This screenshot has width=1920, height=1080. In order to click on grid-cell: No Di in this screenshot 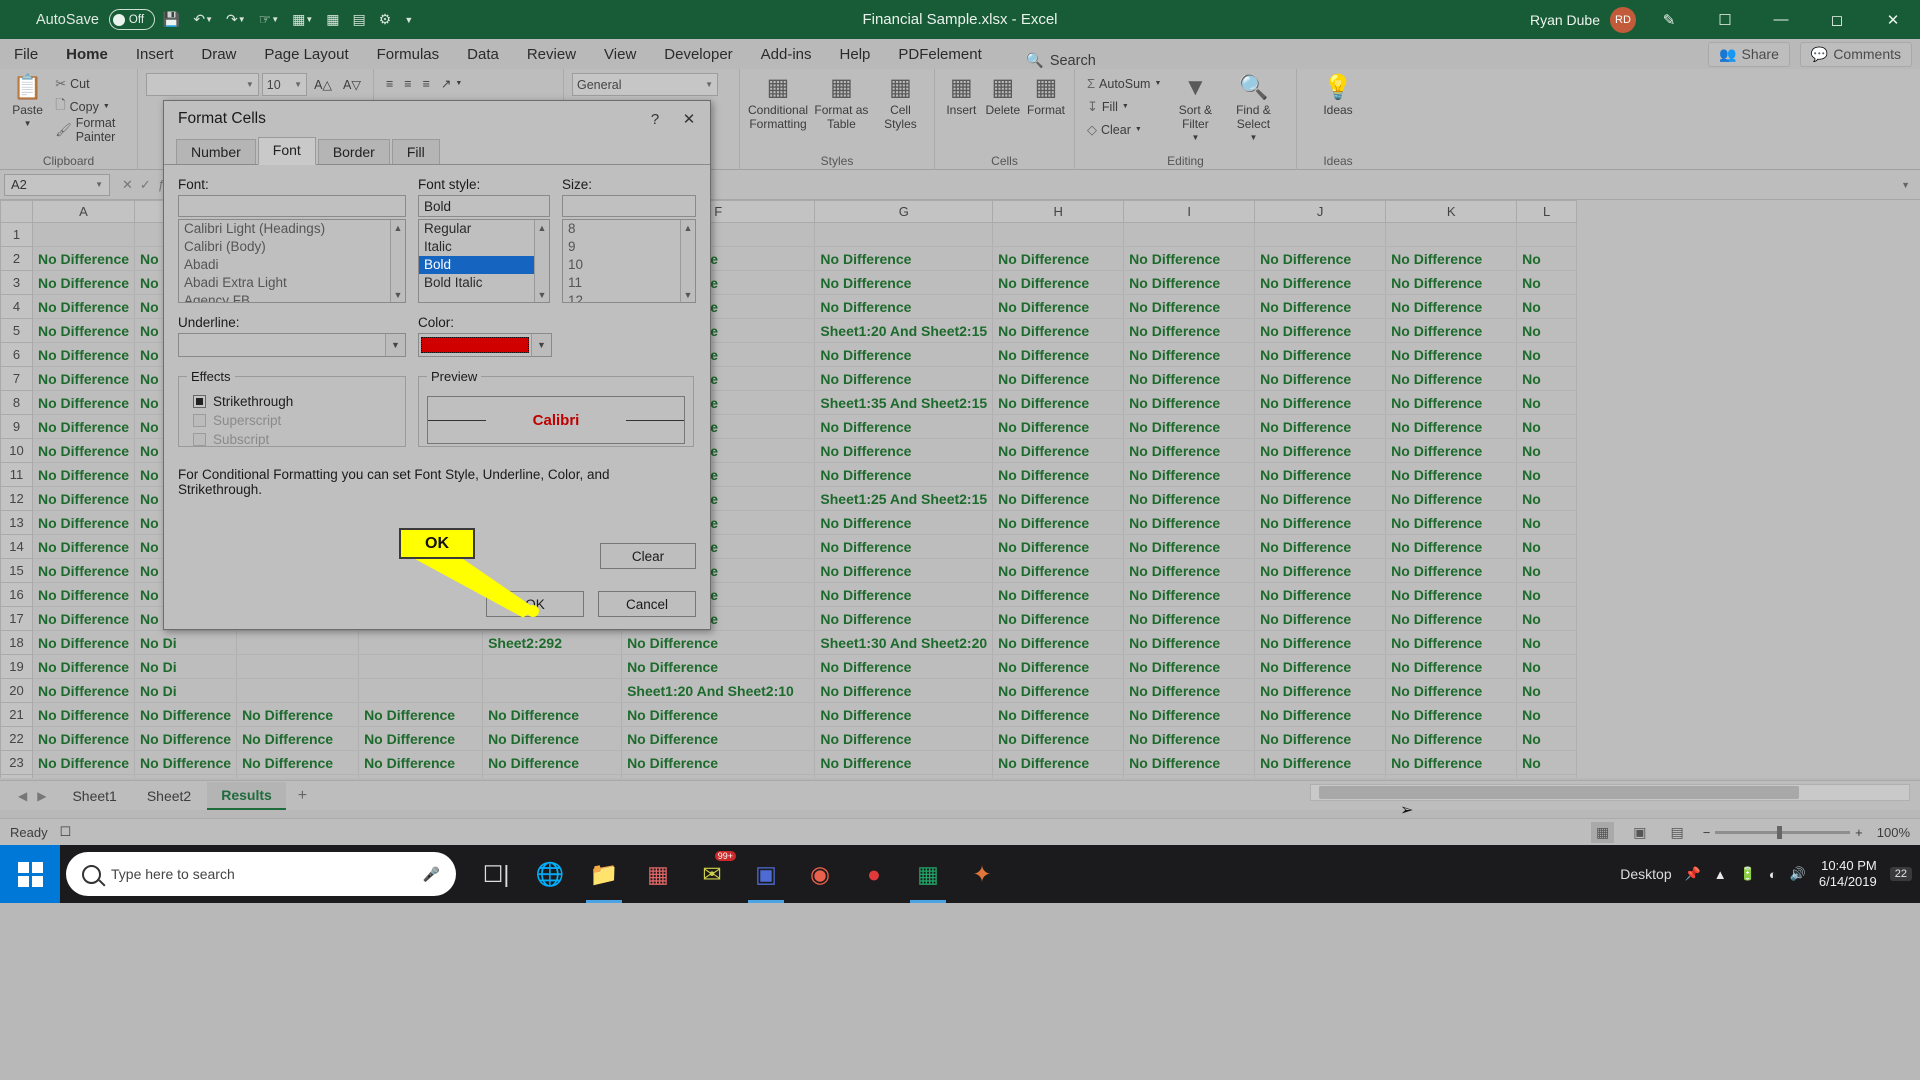, I will do `click(186, 666)`.